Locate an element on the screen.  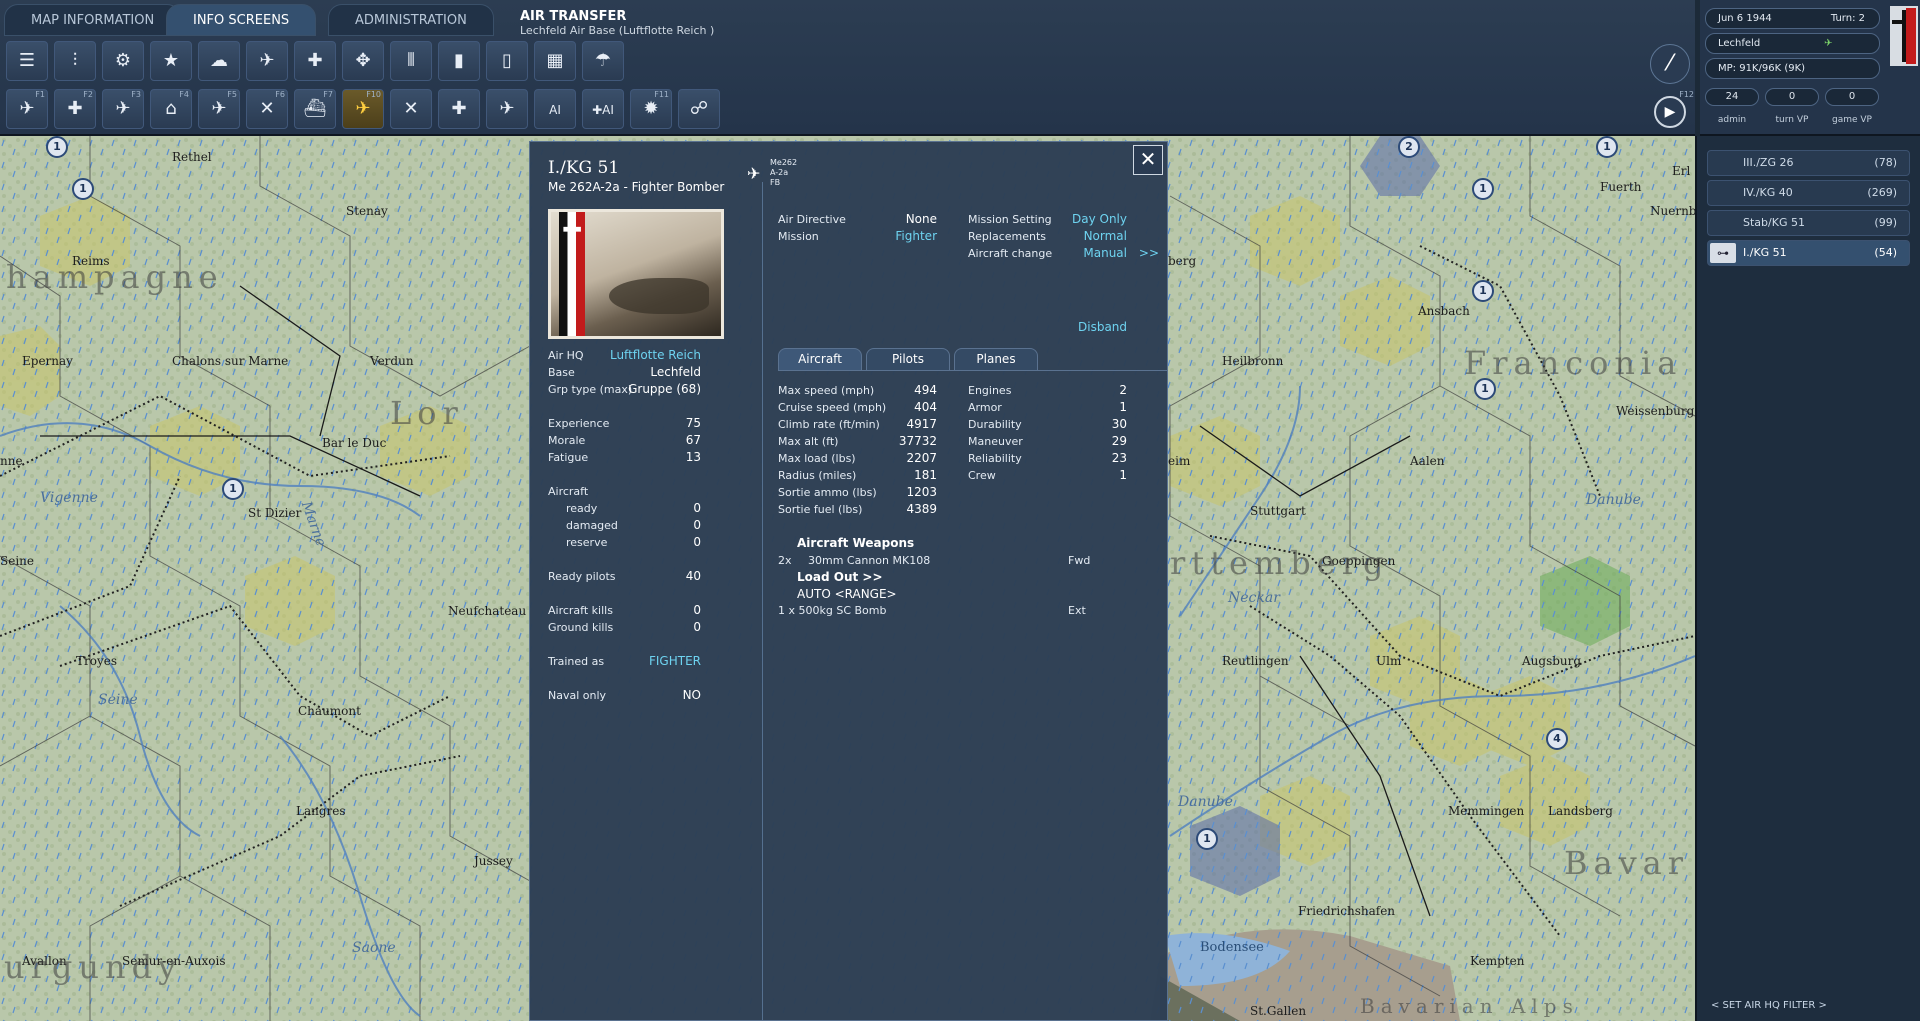
gear-button: ⚙ is located at coordinates (123, 61).